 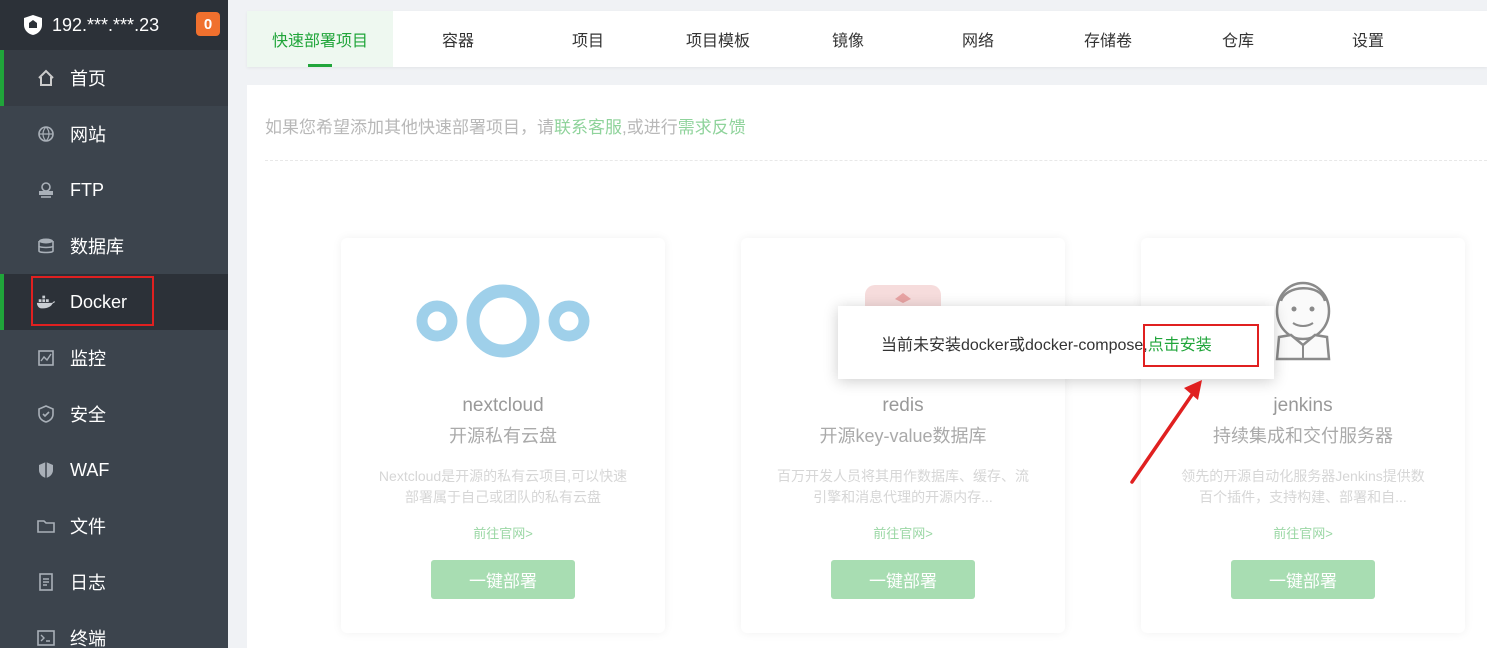 I want to click on tab-image: 镜像, so click(x=848, y=39).